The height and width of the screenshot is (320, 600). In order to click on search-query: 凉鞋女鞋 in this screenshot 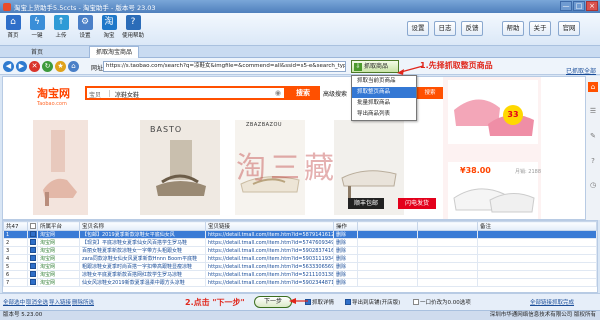, I will do `click(127, 94)`.